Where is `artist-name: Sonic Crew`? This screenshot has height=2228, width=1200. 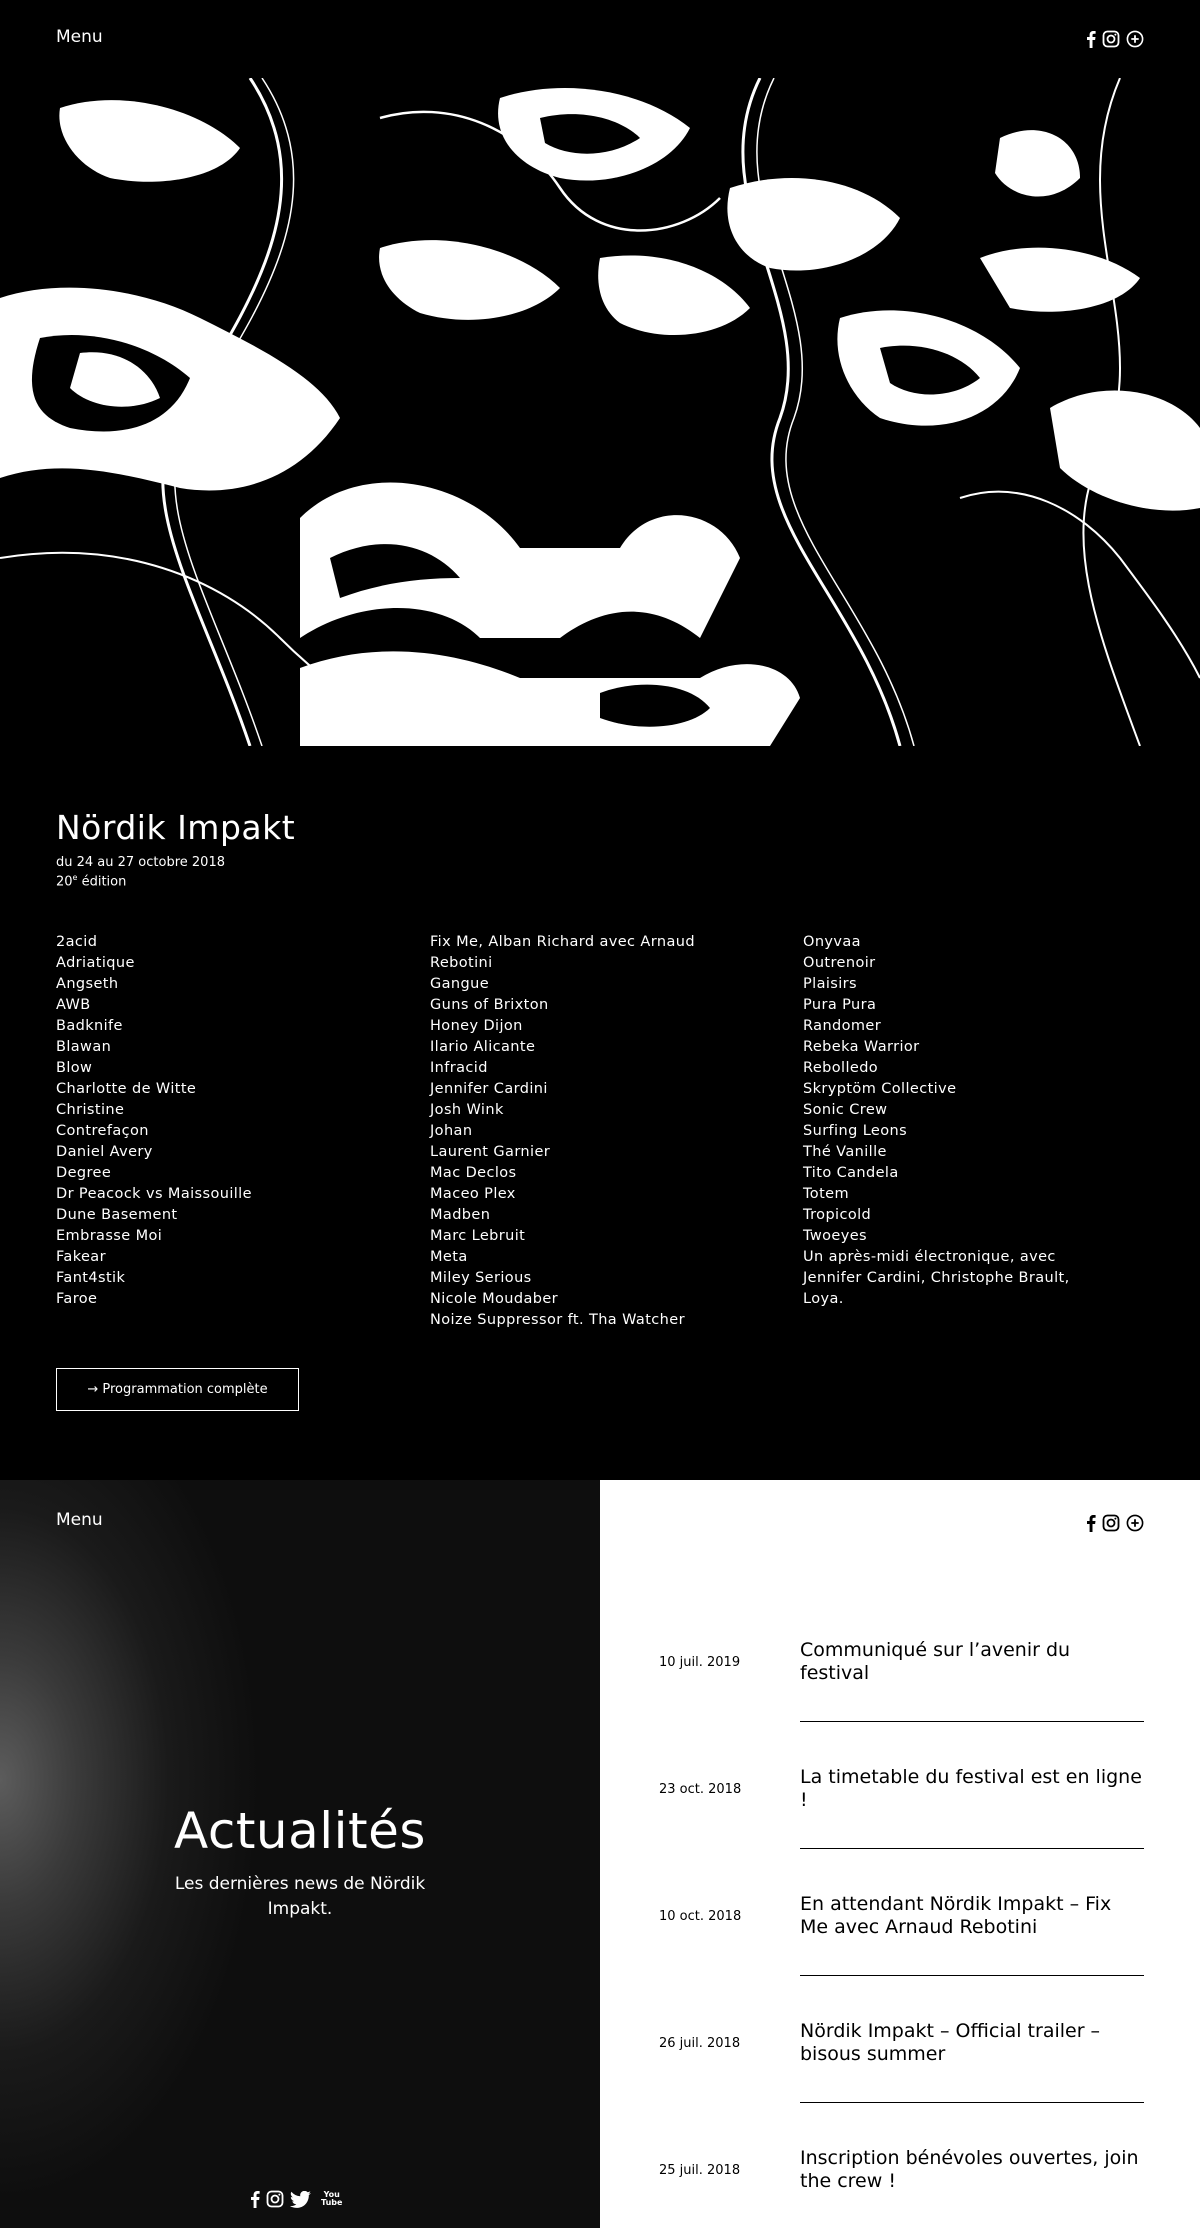
artist-name: Sonic Crew is located at coordinates (845, 1110).